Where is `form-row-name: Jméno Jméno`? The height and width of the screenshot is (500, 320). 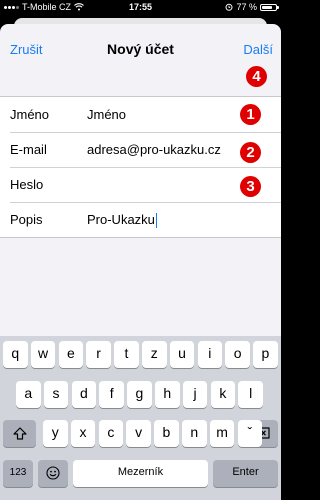 form-row-name: Jméno Jméno is located at coordinates (140, 114).